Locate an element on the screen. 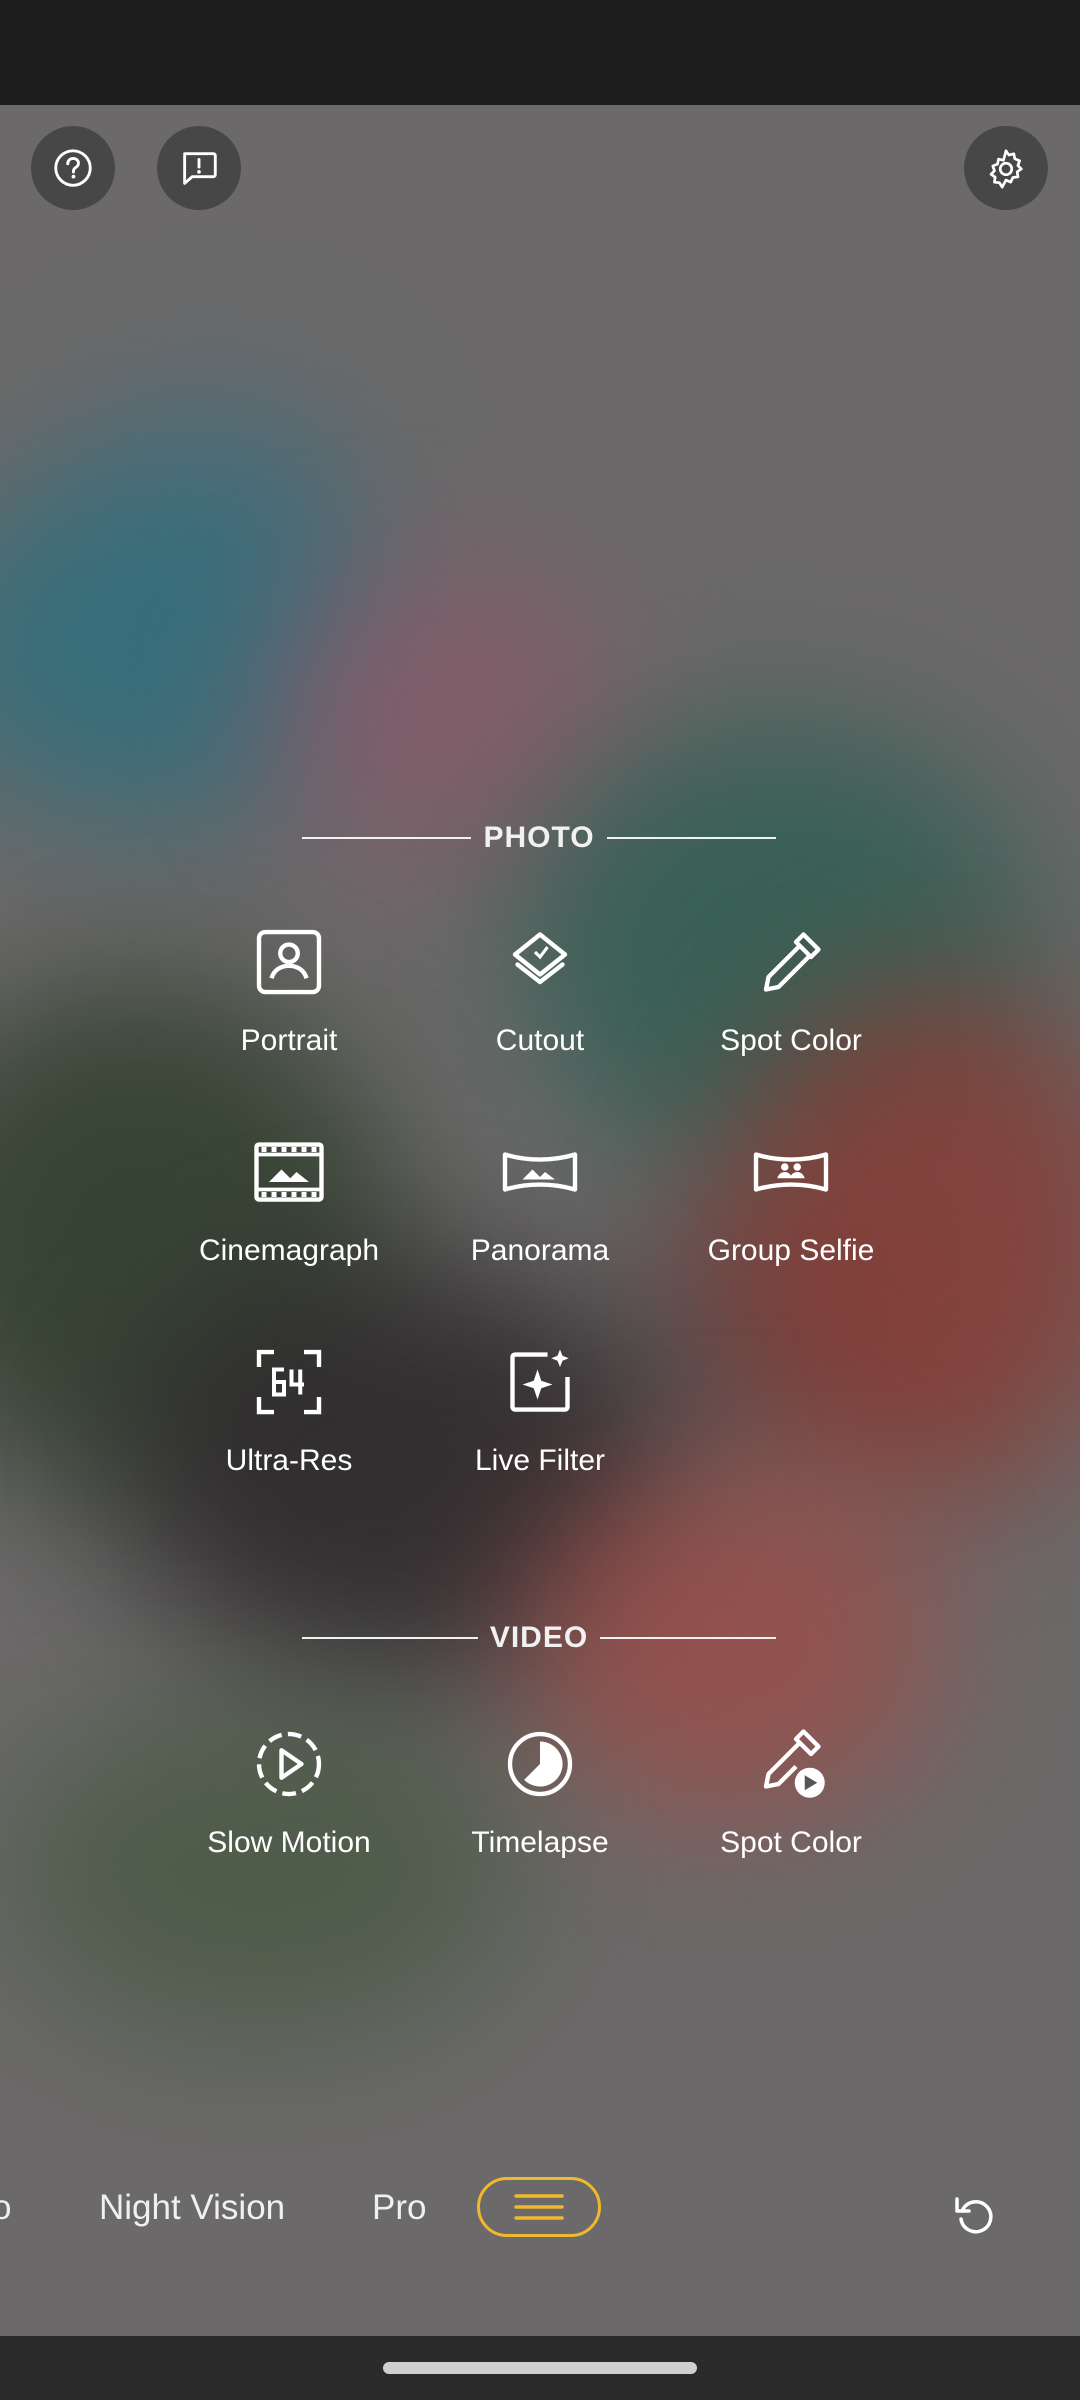 Image resolution: width=1080 pixels, height=2400 pixels. video-section-header: VIDEO is located at coordinates (539, 1638).